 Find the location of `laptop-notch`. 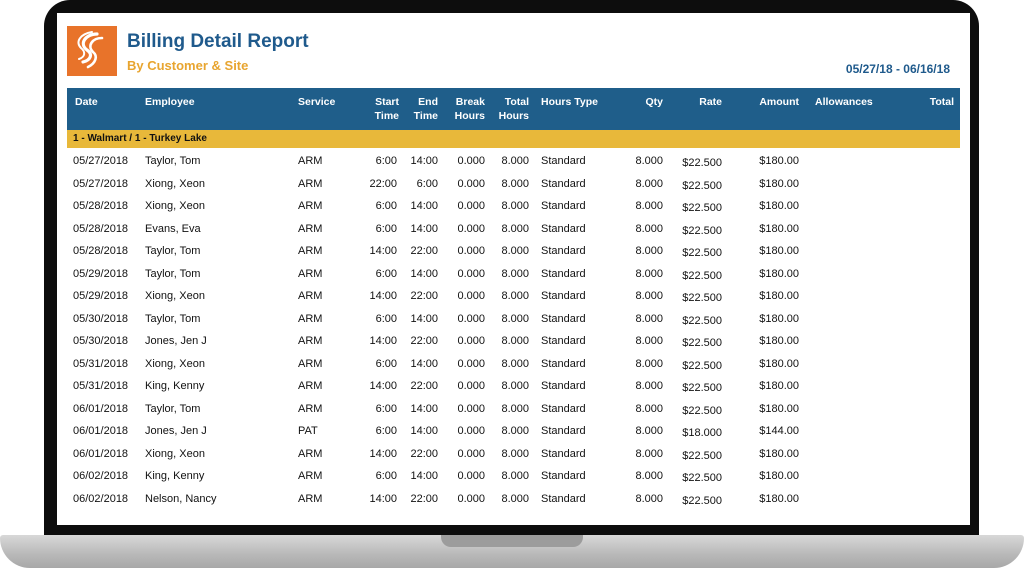

laptop-notch is located at coordinates (512, 541).